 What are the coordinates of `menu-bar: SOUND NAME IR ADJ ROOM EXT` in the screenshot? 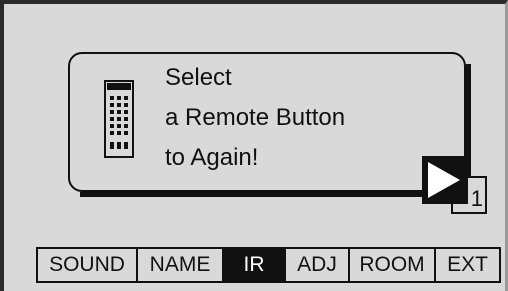 It's located at (268, 265).